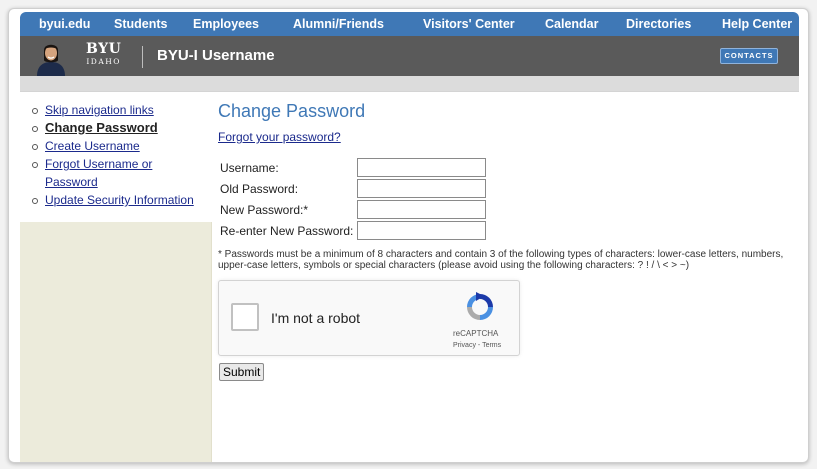  What do you see at coordinates (101, 127) in the screenshot?
I see `sidebar-link-change-password: Change Password` at bounding box center [101, 127].